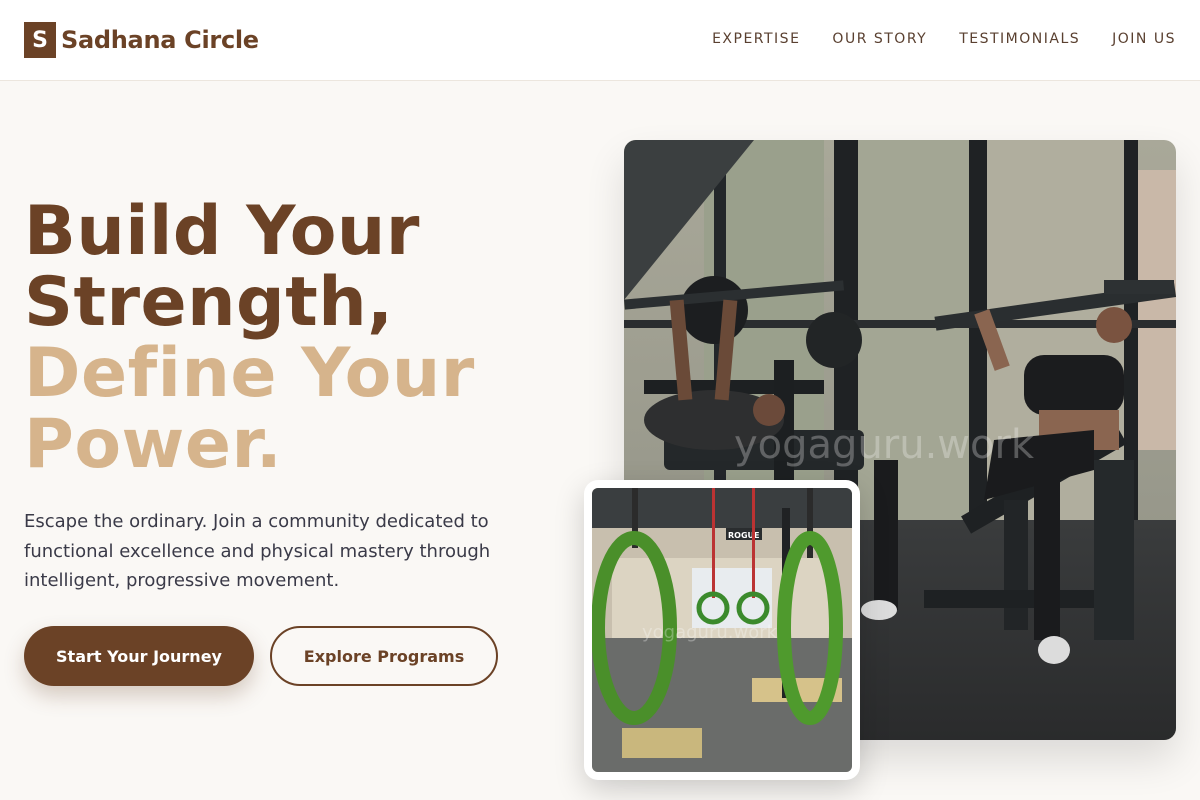  Describe the element at coordinates (209, 302) in the screenshot. I see `headline-line-2: Strength,` at that location.